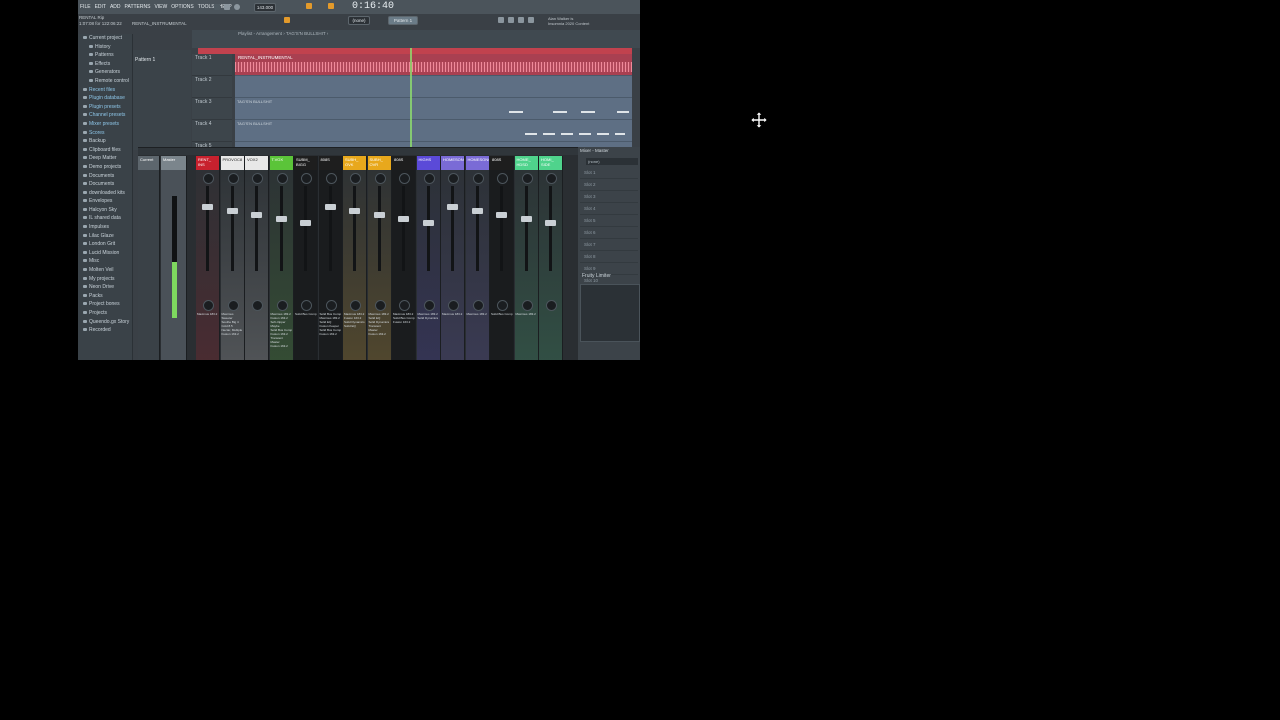 This screenshot has width=1280, height=720. What do you see at coordinates (237, 7) in the screenshot?
I see `record-icon` at bounding box center [237, 7].